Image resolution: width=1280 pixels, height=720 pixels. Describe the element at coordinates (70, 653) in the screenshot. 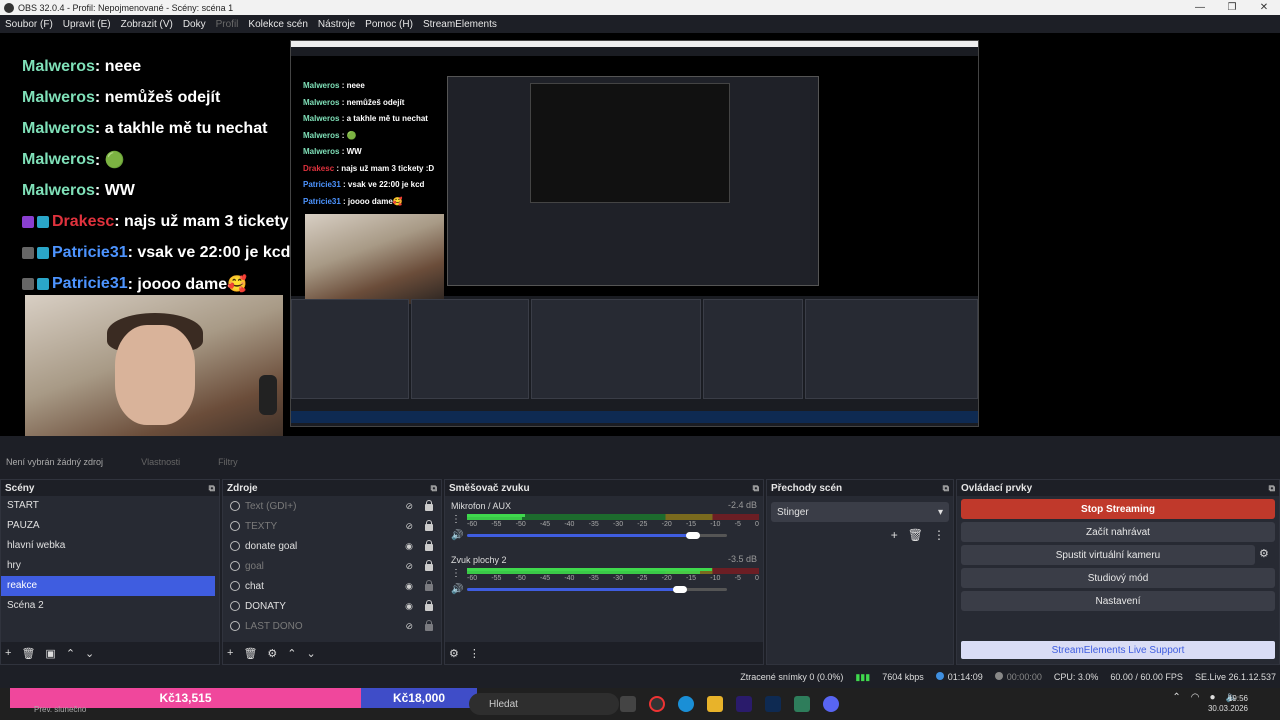

I see `move-scene-up-button: ⌃` at that location.